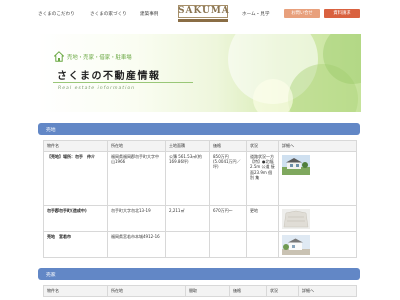 The width and height of the screenshot is (400, 300). Describe the element at coordinates (187, 244) in the screenshot. I see `property-area` at that location.